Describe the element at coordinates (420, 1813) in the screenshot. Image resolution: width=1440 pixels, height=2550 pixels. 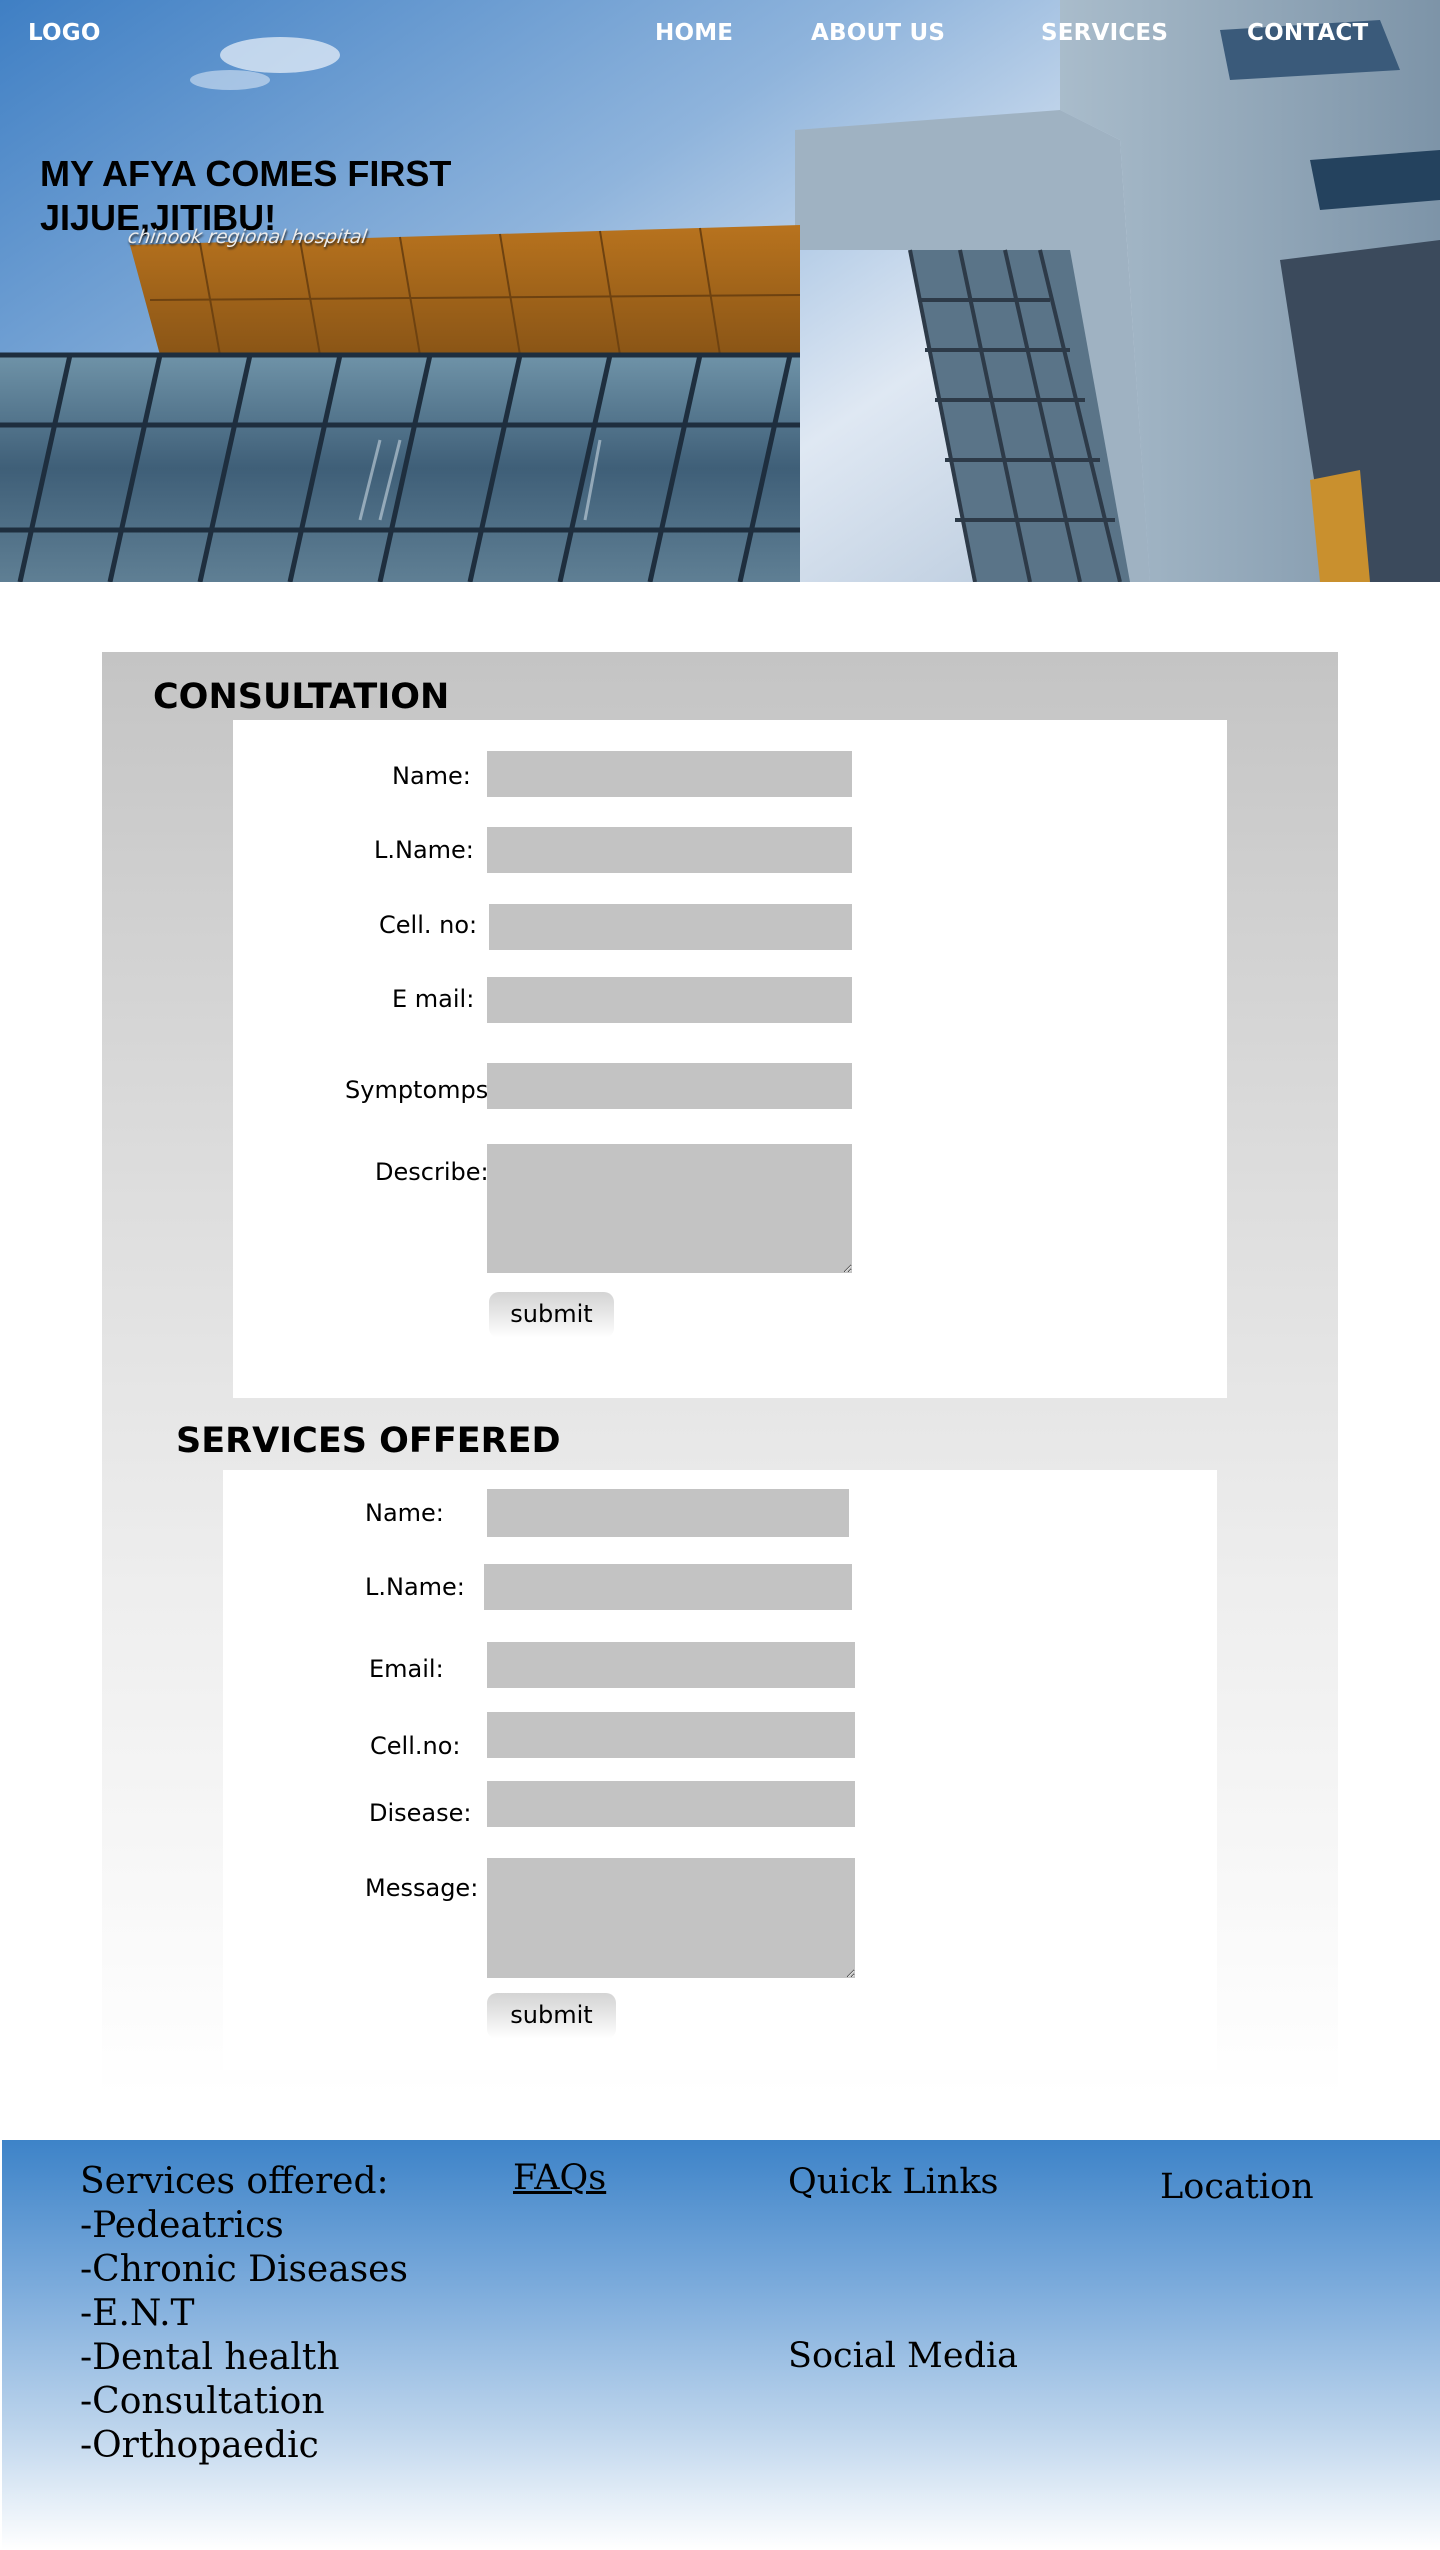
I see `service-disease-label: Disease:` at that location.